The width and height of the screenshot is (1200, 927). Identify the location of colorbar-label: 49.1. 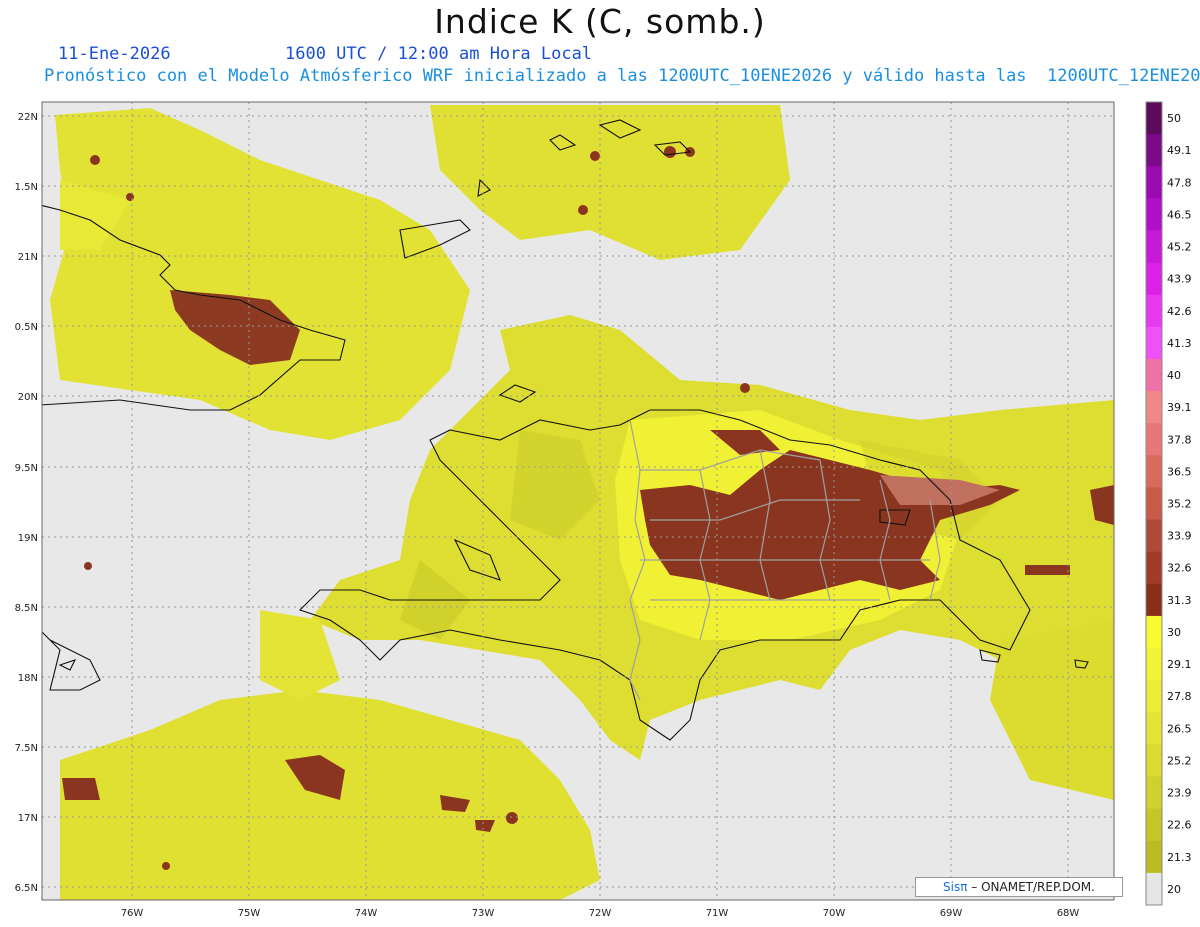
(1179, 150).